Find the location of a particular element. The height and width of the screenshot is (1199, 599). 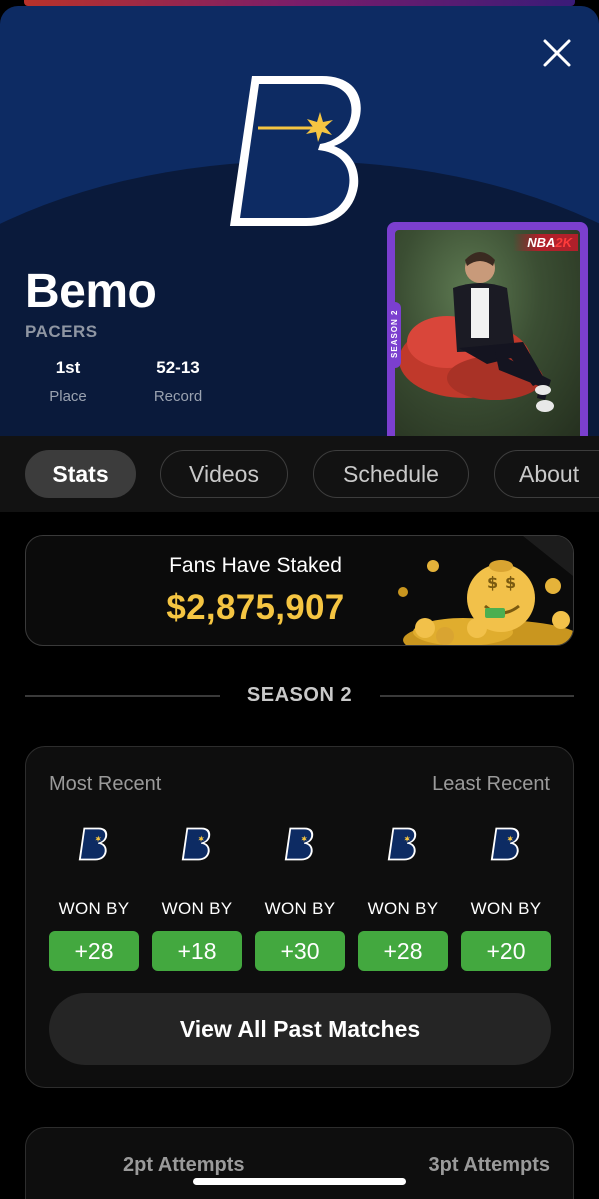

player-photo-illustration is located at coordinates (476, 332).